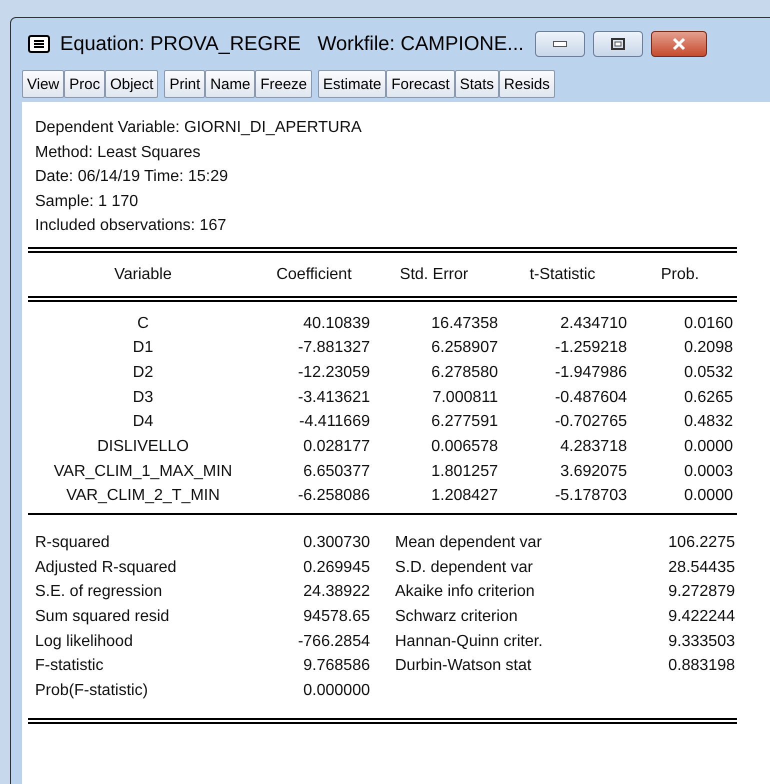 This screenshot has width=770, height=784. I want to click on statistic-value: 0.000000, so click(336, 691).